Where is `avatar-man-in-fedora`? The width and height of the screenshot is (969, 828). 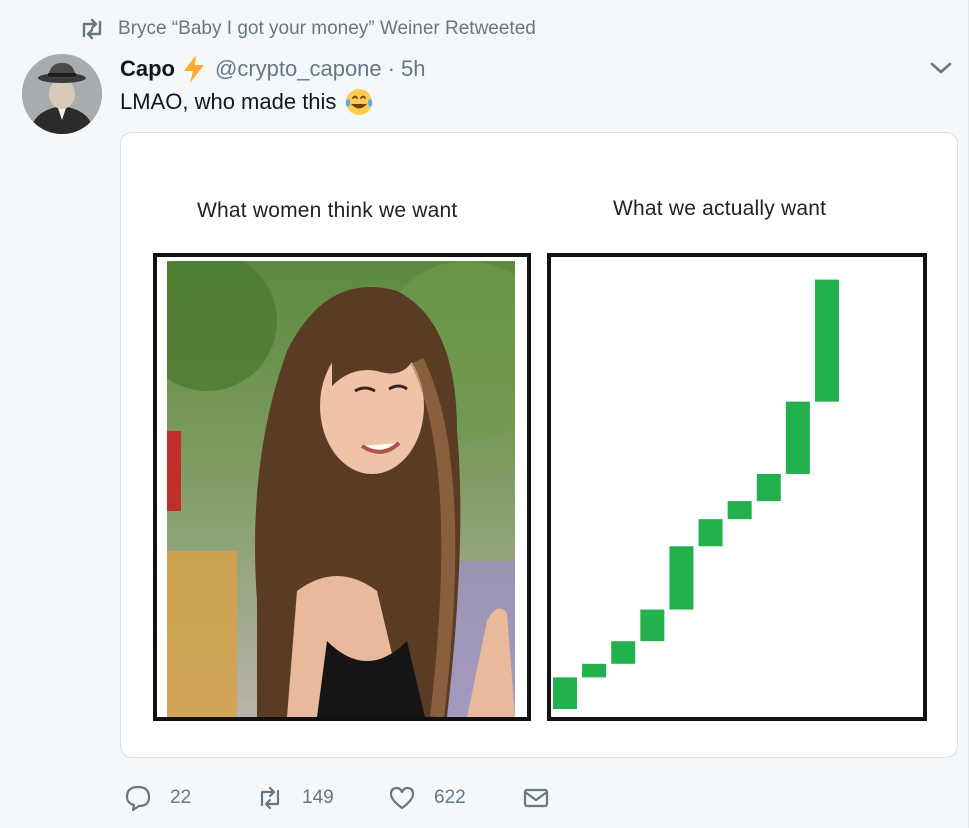 avatar-man-in-fedora is located at coordinates (62, 94).